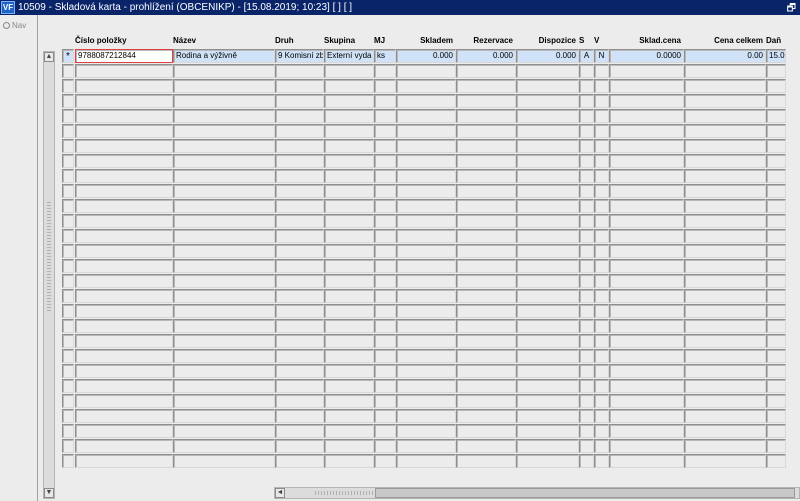 The image size is (800, 501). What do you see at coordinates (49, 257) in the screenshot?
I see `scroll-grip` at bounding box center [49, 257].